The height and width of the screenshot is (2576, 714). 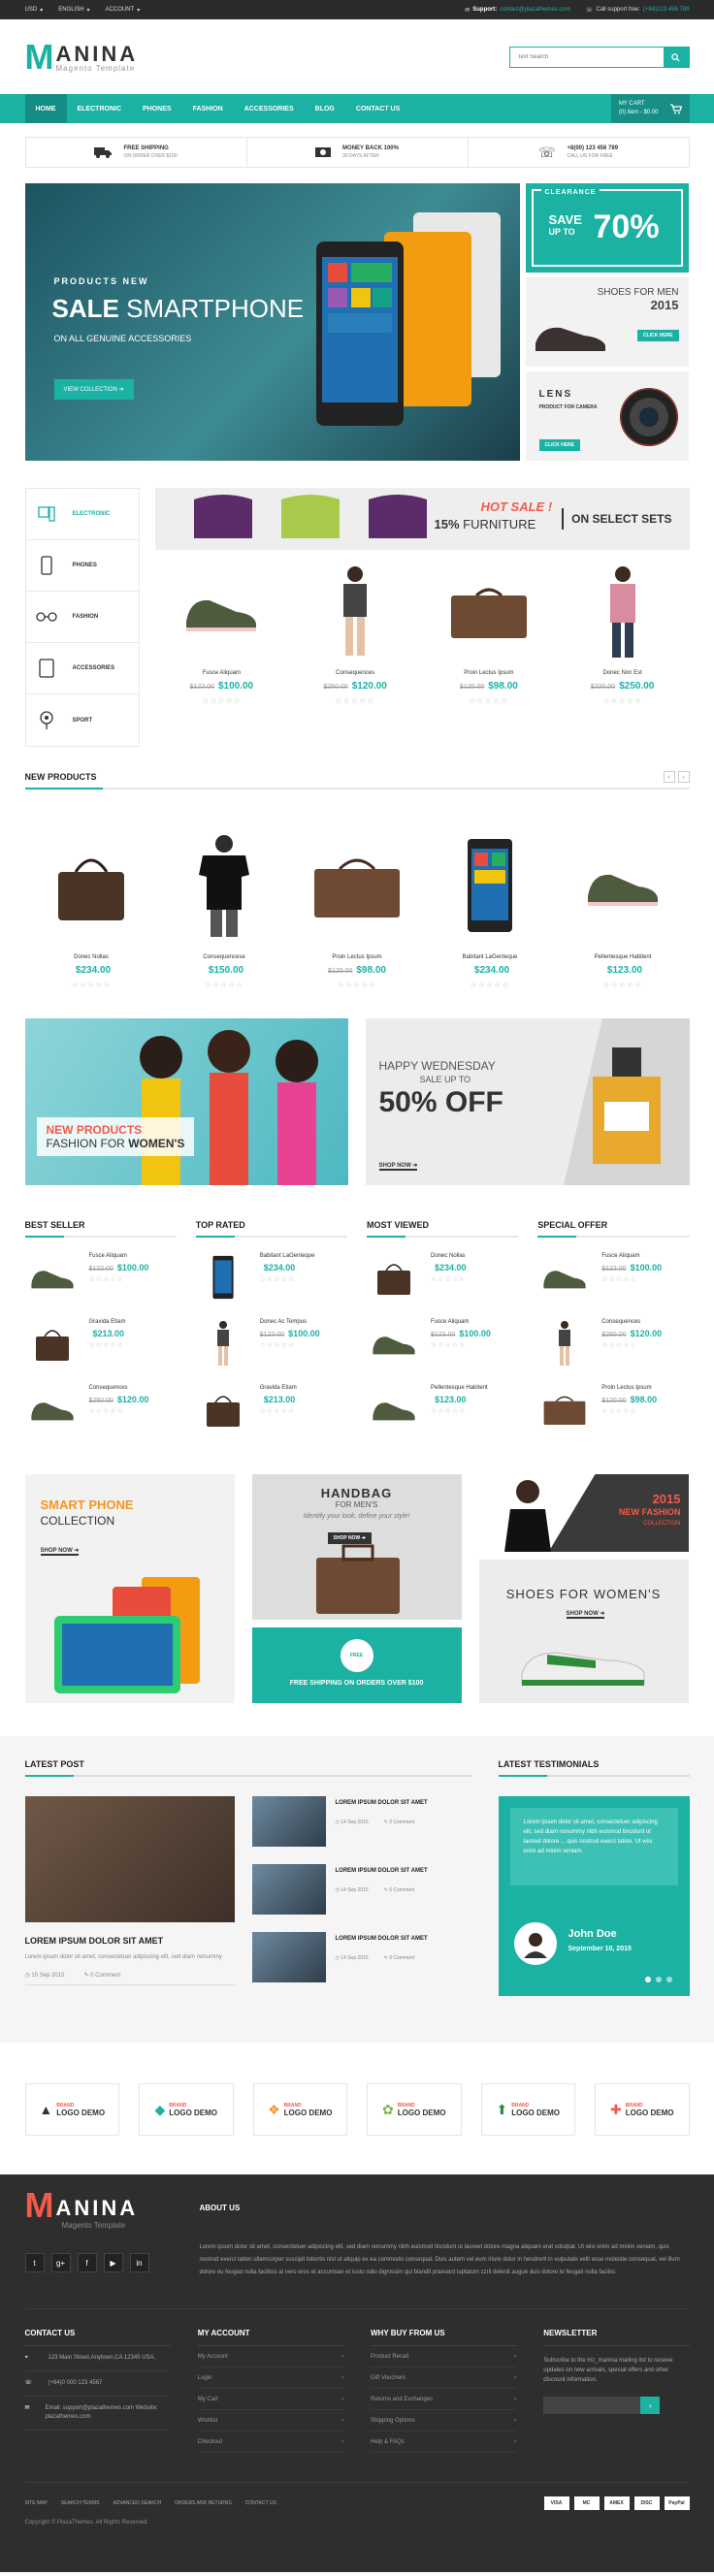 What do you see at coordinates (87, 2262) in the screenshot?
I see `facebook-icon: f` at bounding box center [87, 2262].